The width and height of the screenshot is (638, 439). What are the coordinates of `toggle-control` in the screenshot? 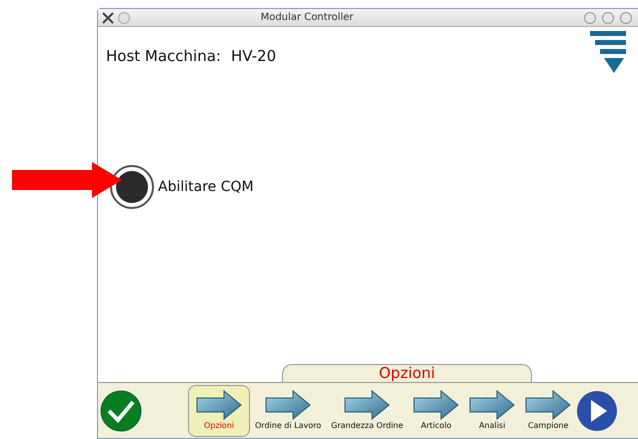 It's located at (132, 187).